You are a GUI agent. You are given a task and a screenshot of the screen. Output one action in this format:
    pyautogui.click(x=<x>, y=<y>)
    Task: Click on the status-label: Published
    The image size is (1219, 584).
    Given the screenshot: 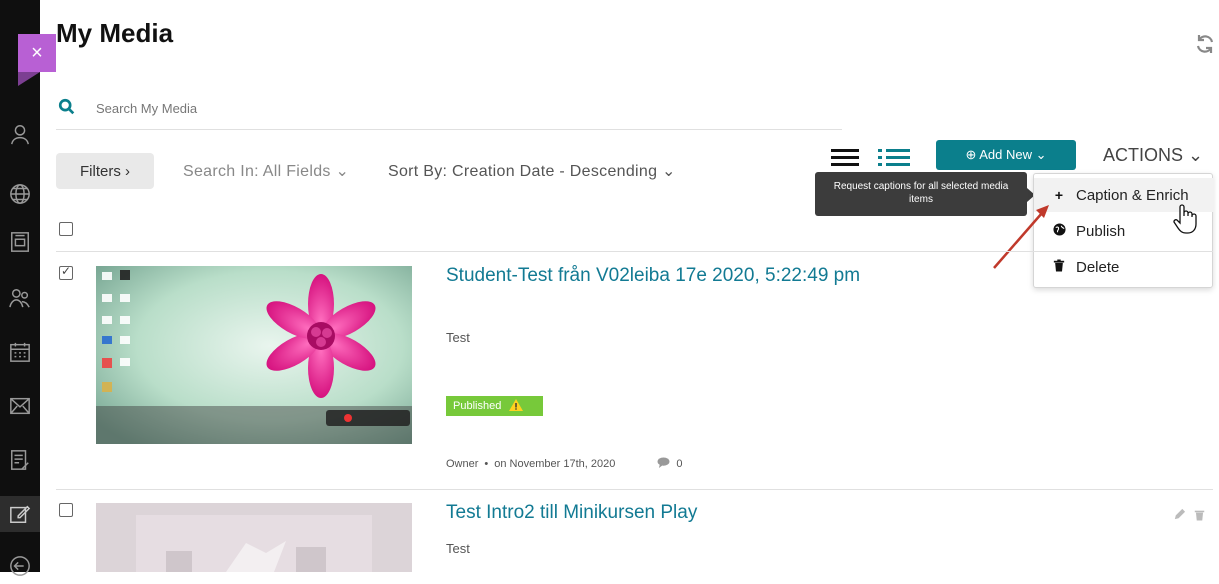 What is the action you would take?
    pyautogui.click(x=477, y=406)
    